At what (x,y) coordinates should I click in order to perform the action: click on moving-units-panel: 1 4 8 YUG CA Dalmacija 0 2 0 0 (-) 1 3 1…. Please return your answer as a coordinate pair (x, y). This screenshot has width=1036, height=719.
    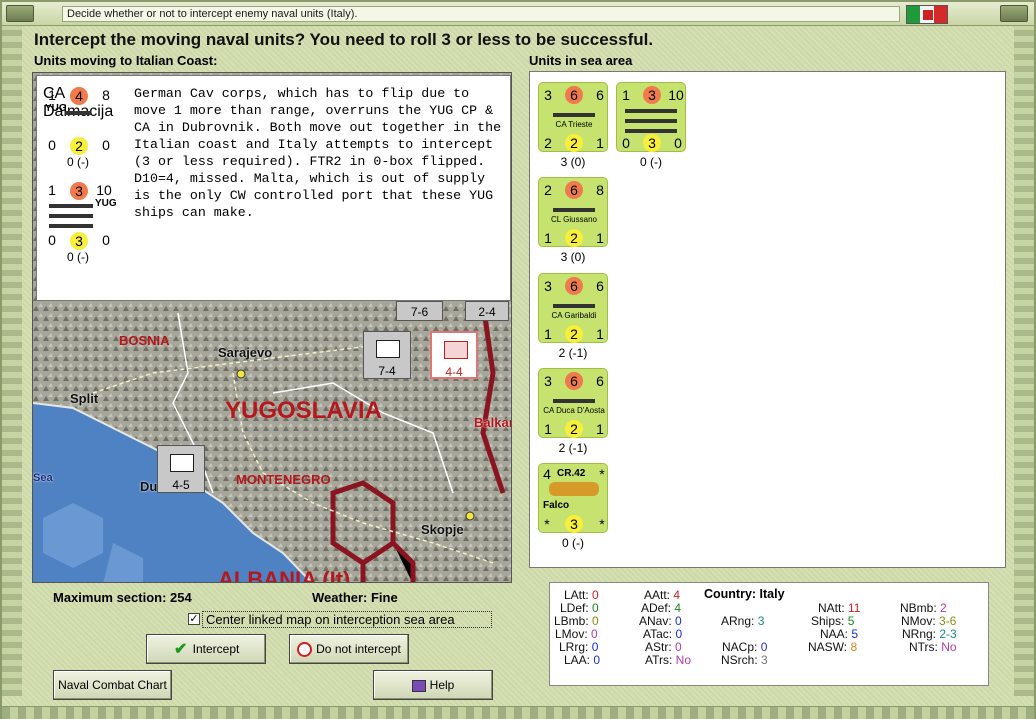
    Looking at the image, I should click on (273, 188).